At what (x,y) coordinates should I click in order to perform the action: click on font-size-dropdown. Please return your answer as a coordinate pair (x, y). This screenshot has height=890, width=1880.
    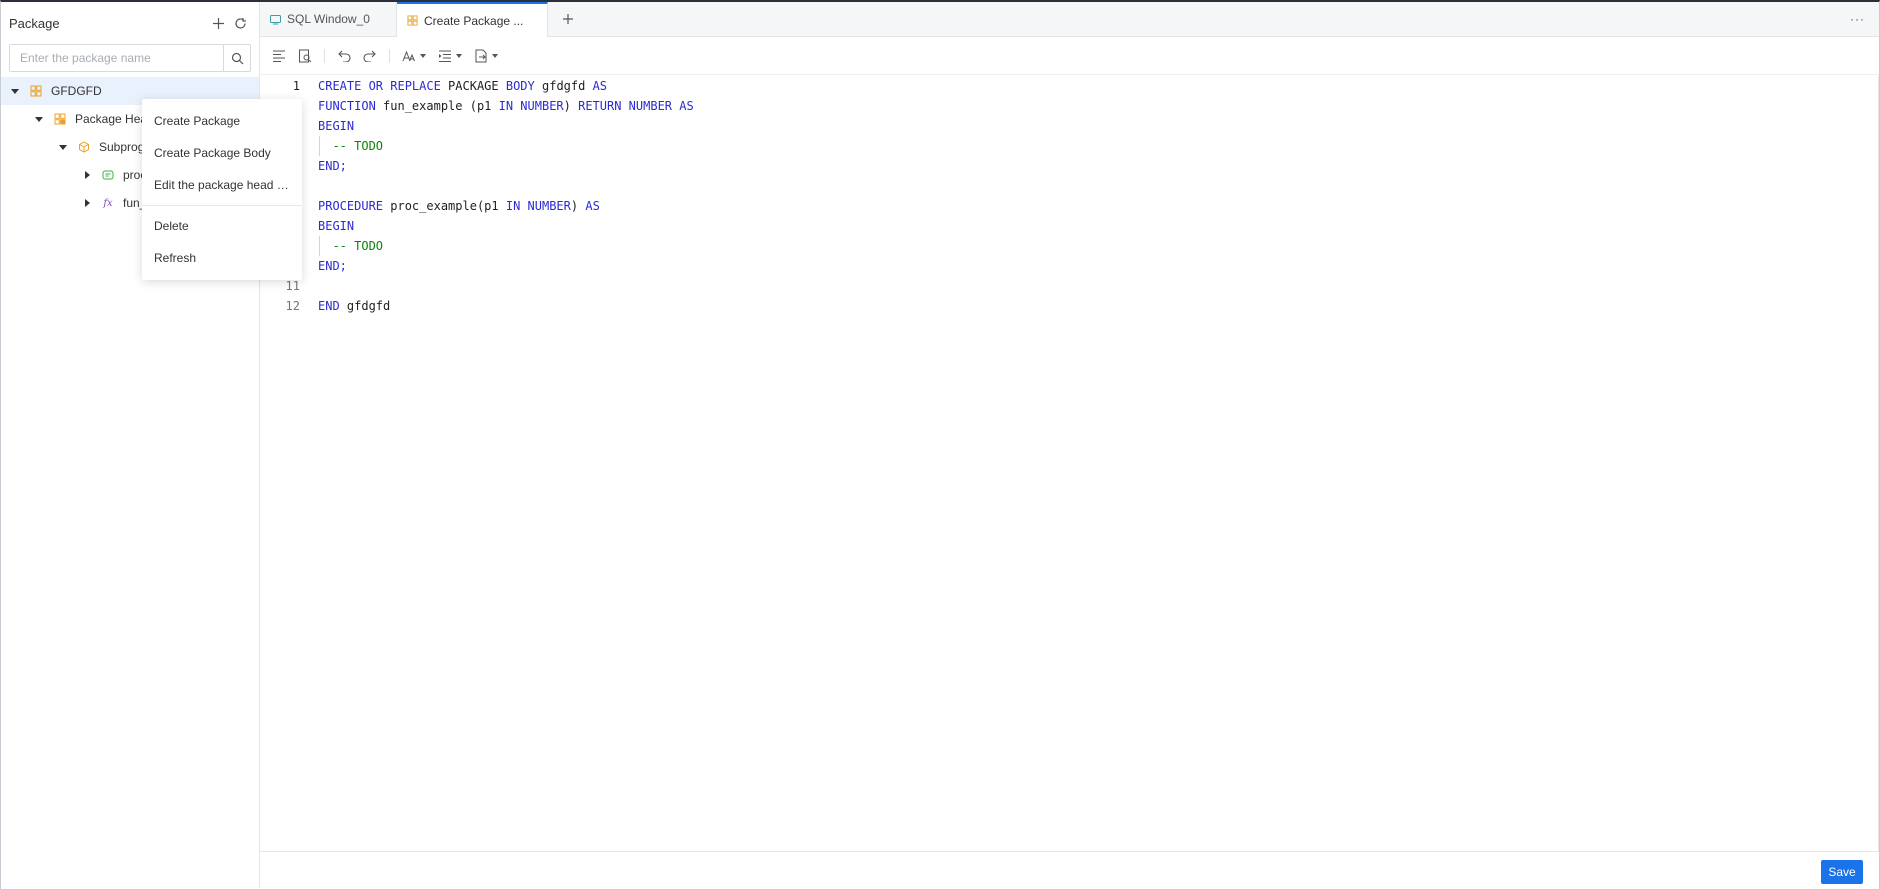
    Looking at the image, I should click on (414, 56).